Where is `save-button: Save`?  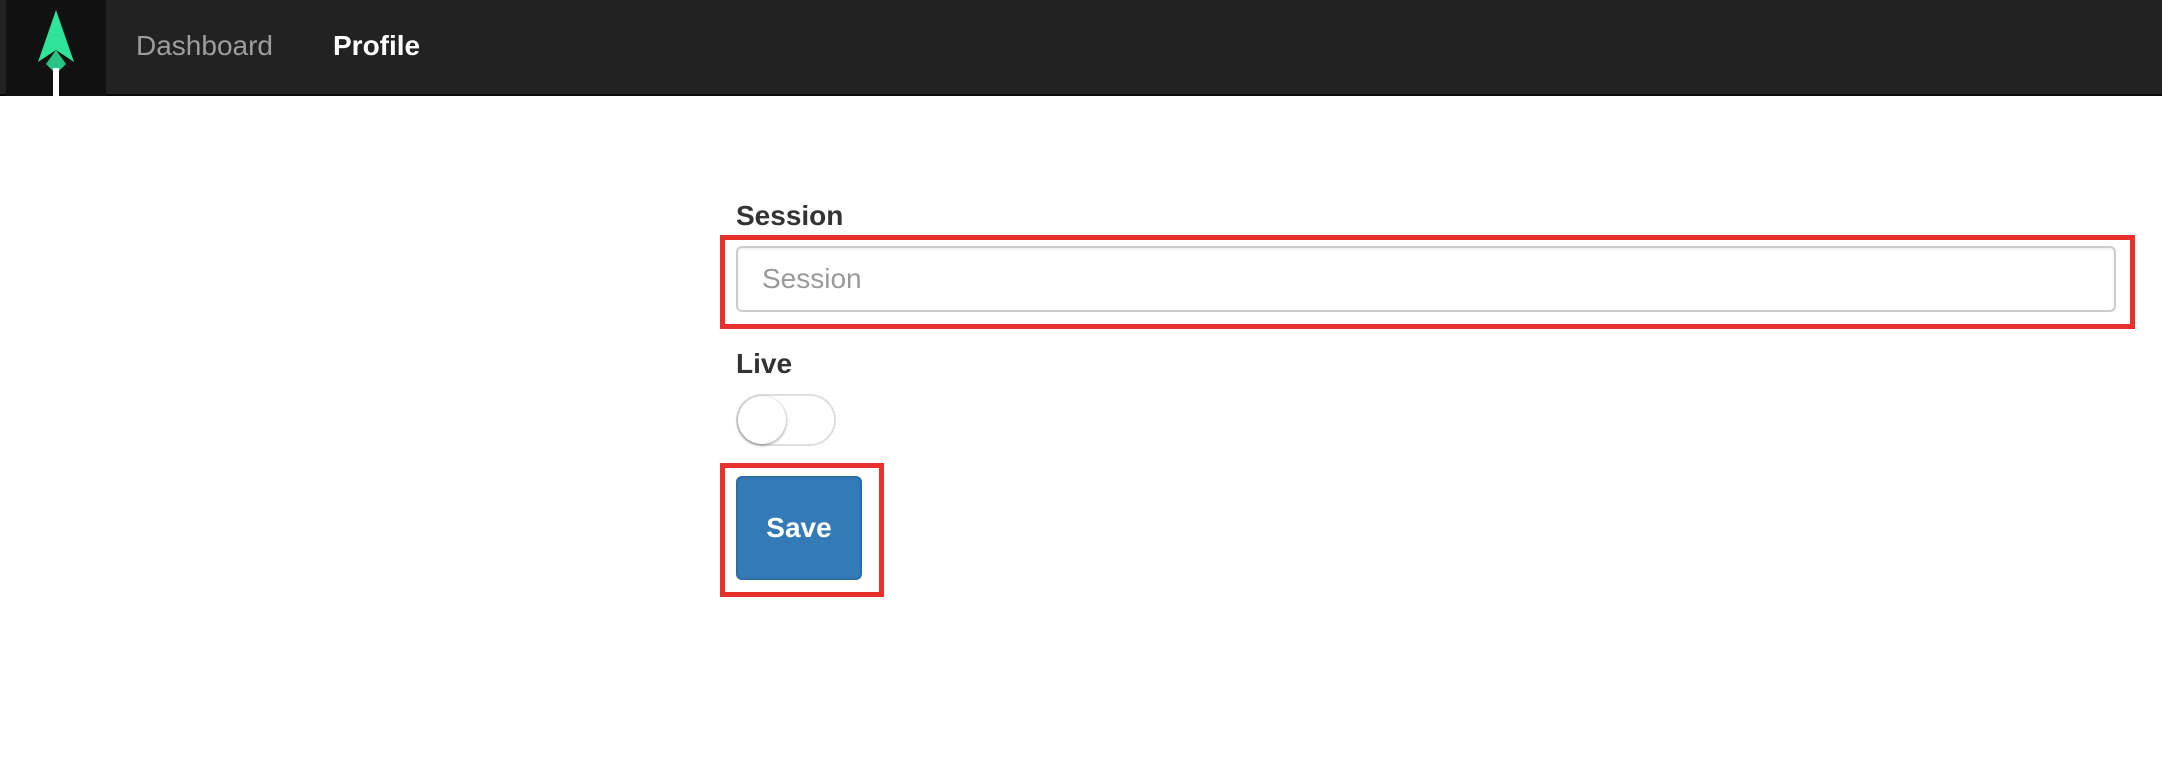
save-button: Save is located at coordinates (799, 528).